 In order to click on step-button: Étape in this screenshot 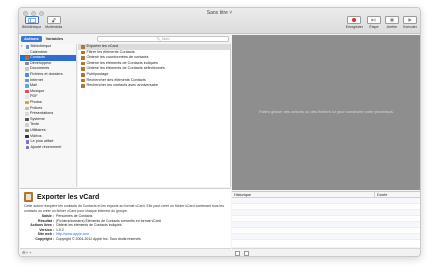, I will do `click(374, 22)`.